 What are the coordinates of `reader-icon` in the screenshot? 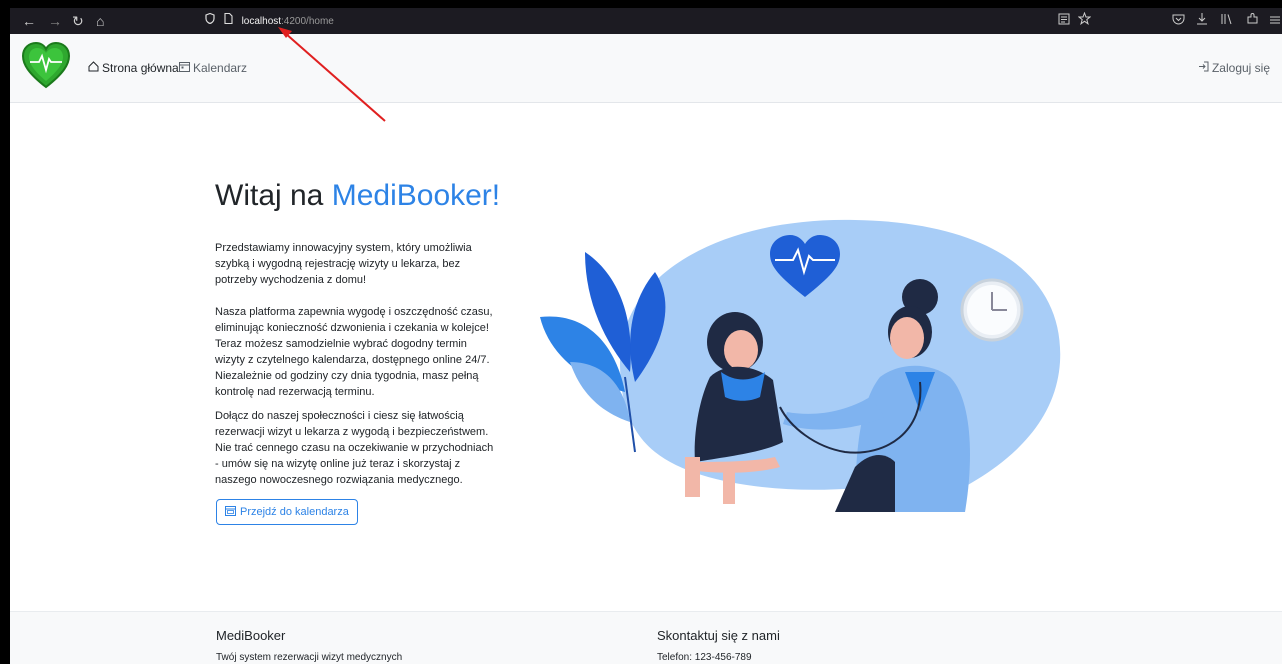 It's located at (1064, 21).